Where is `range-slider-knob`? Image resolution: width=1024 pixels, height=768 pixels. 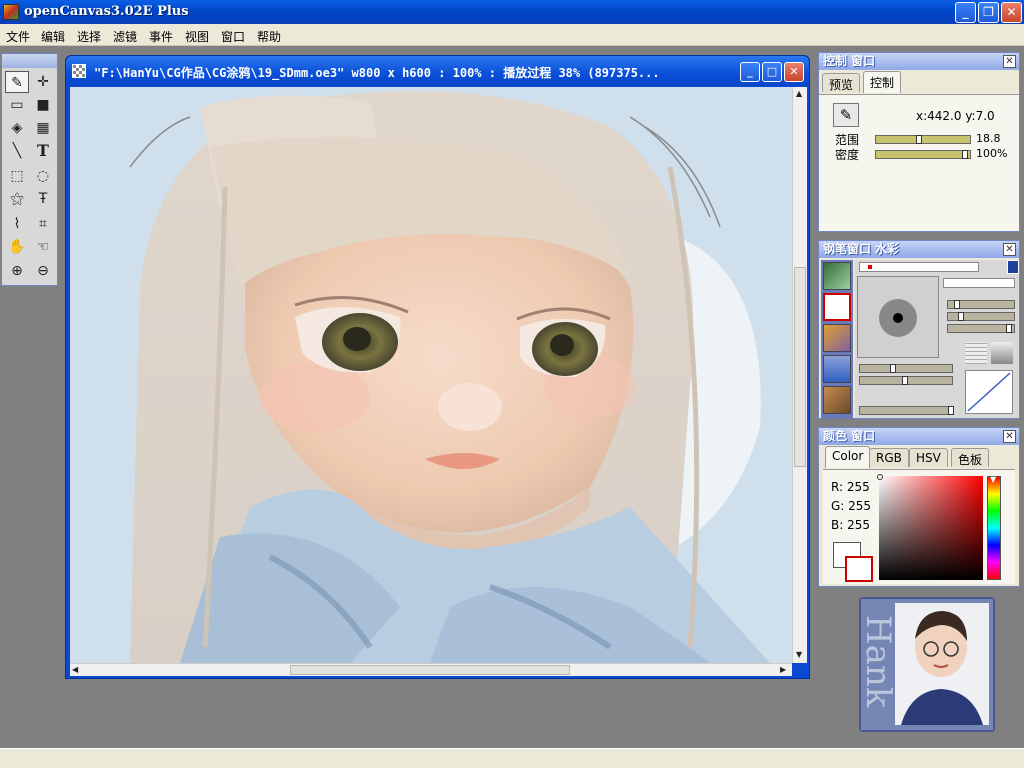 range-slider-knob is located at coordinates (919, 139).